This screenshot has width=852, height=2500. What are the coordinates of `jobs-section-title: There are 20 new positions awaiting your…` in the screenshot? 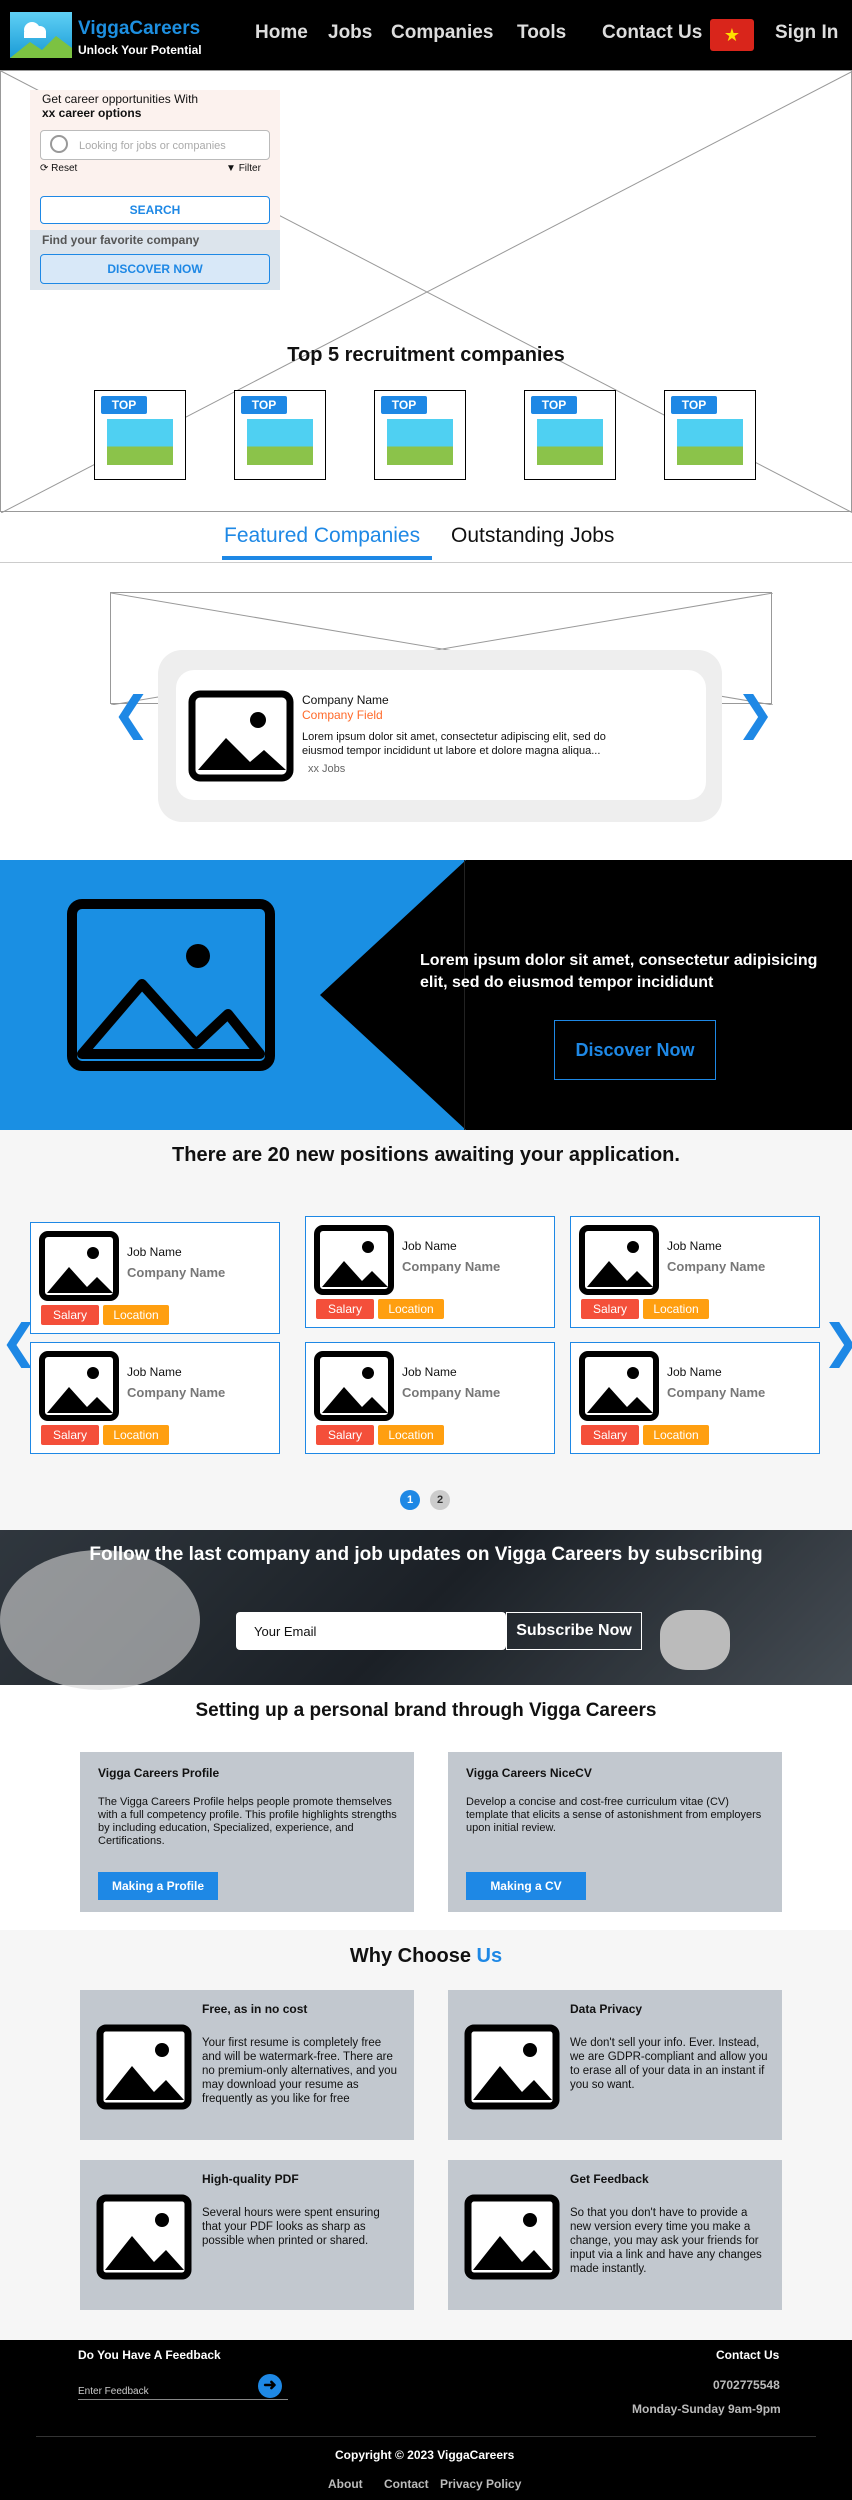 It's located at (426, 1155).